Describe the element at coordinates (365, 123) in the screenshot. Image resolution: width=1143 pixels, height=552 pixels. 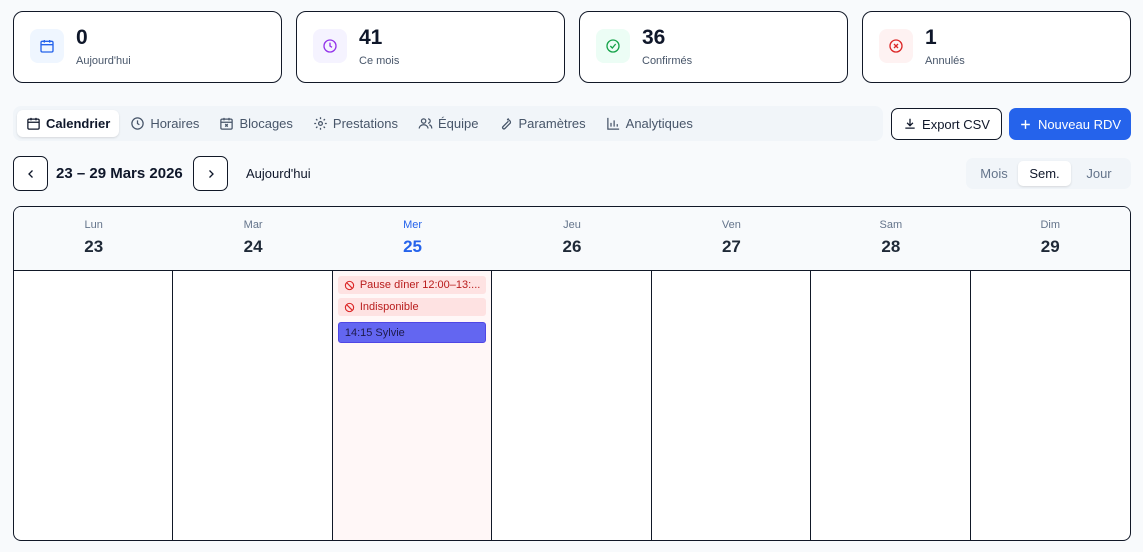
I see `tab-label: Prestations` at that location.